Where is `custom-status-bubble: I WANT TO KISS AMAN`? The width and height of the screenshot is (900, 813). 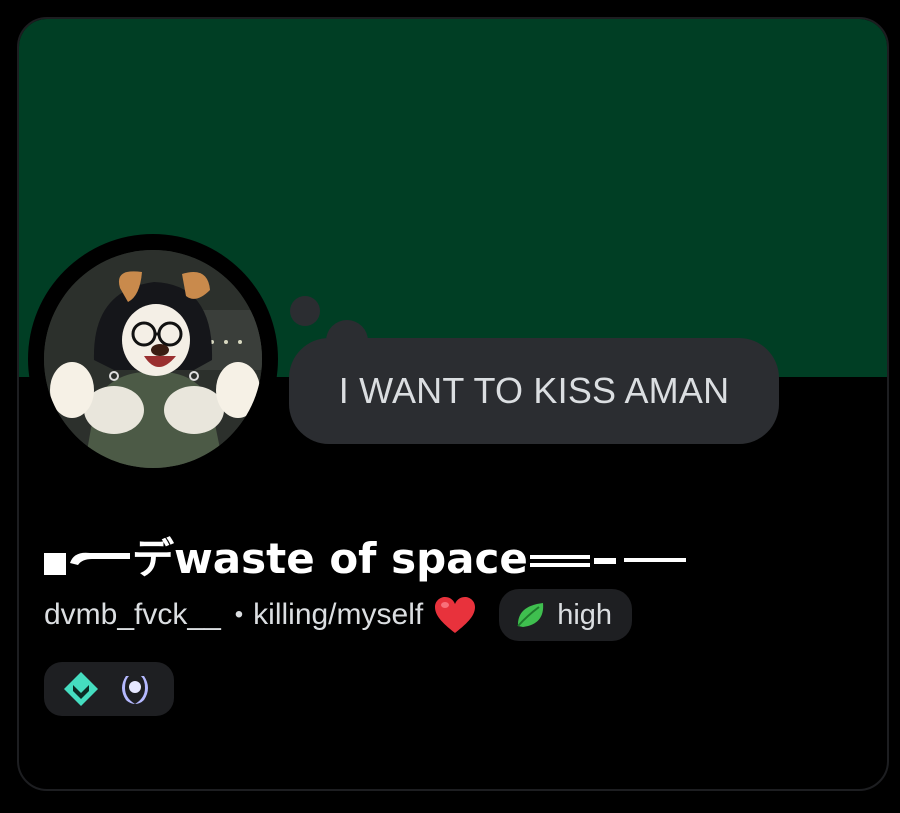 custom-status-bubble: I WANT TO KISS AMAN is located at coordinates (534, 391).